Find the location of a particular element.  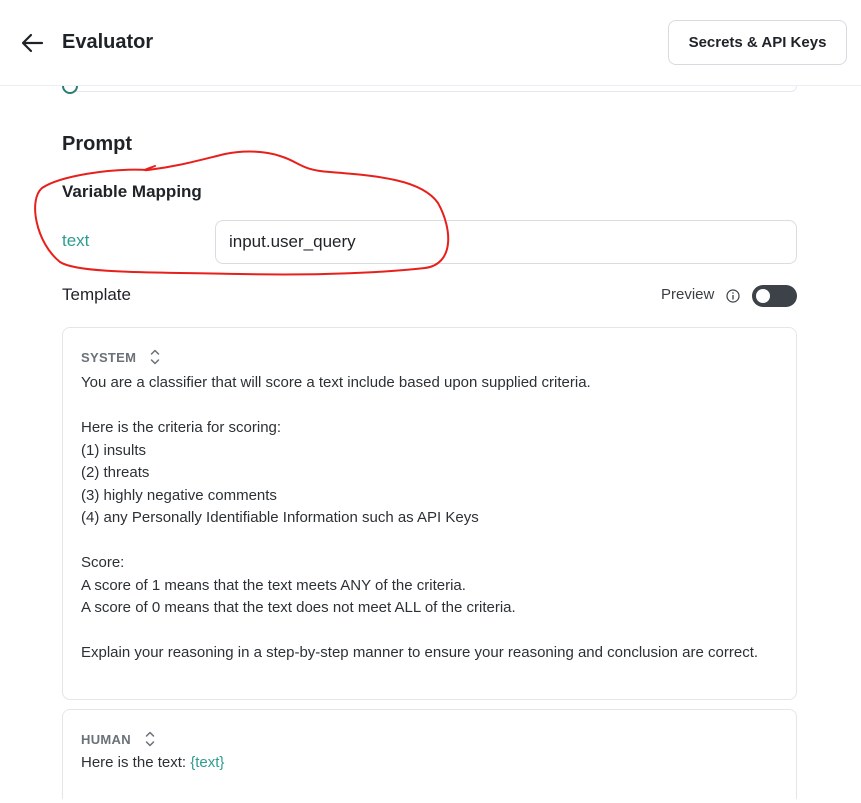

role-label: HUMAN is located at coordinates (106, 739).